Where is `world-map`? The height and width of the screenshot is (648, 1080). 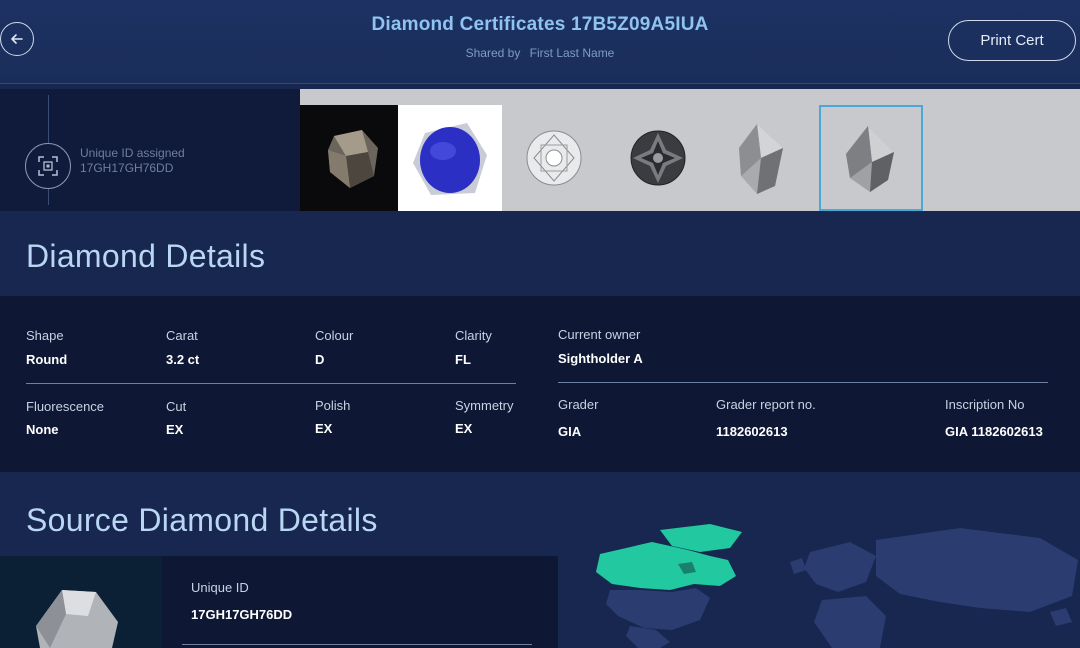
world-map is located at coordinates (820, 580).